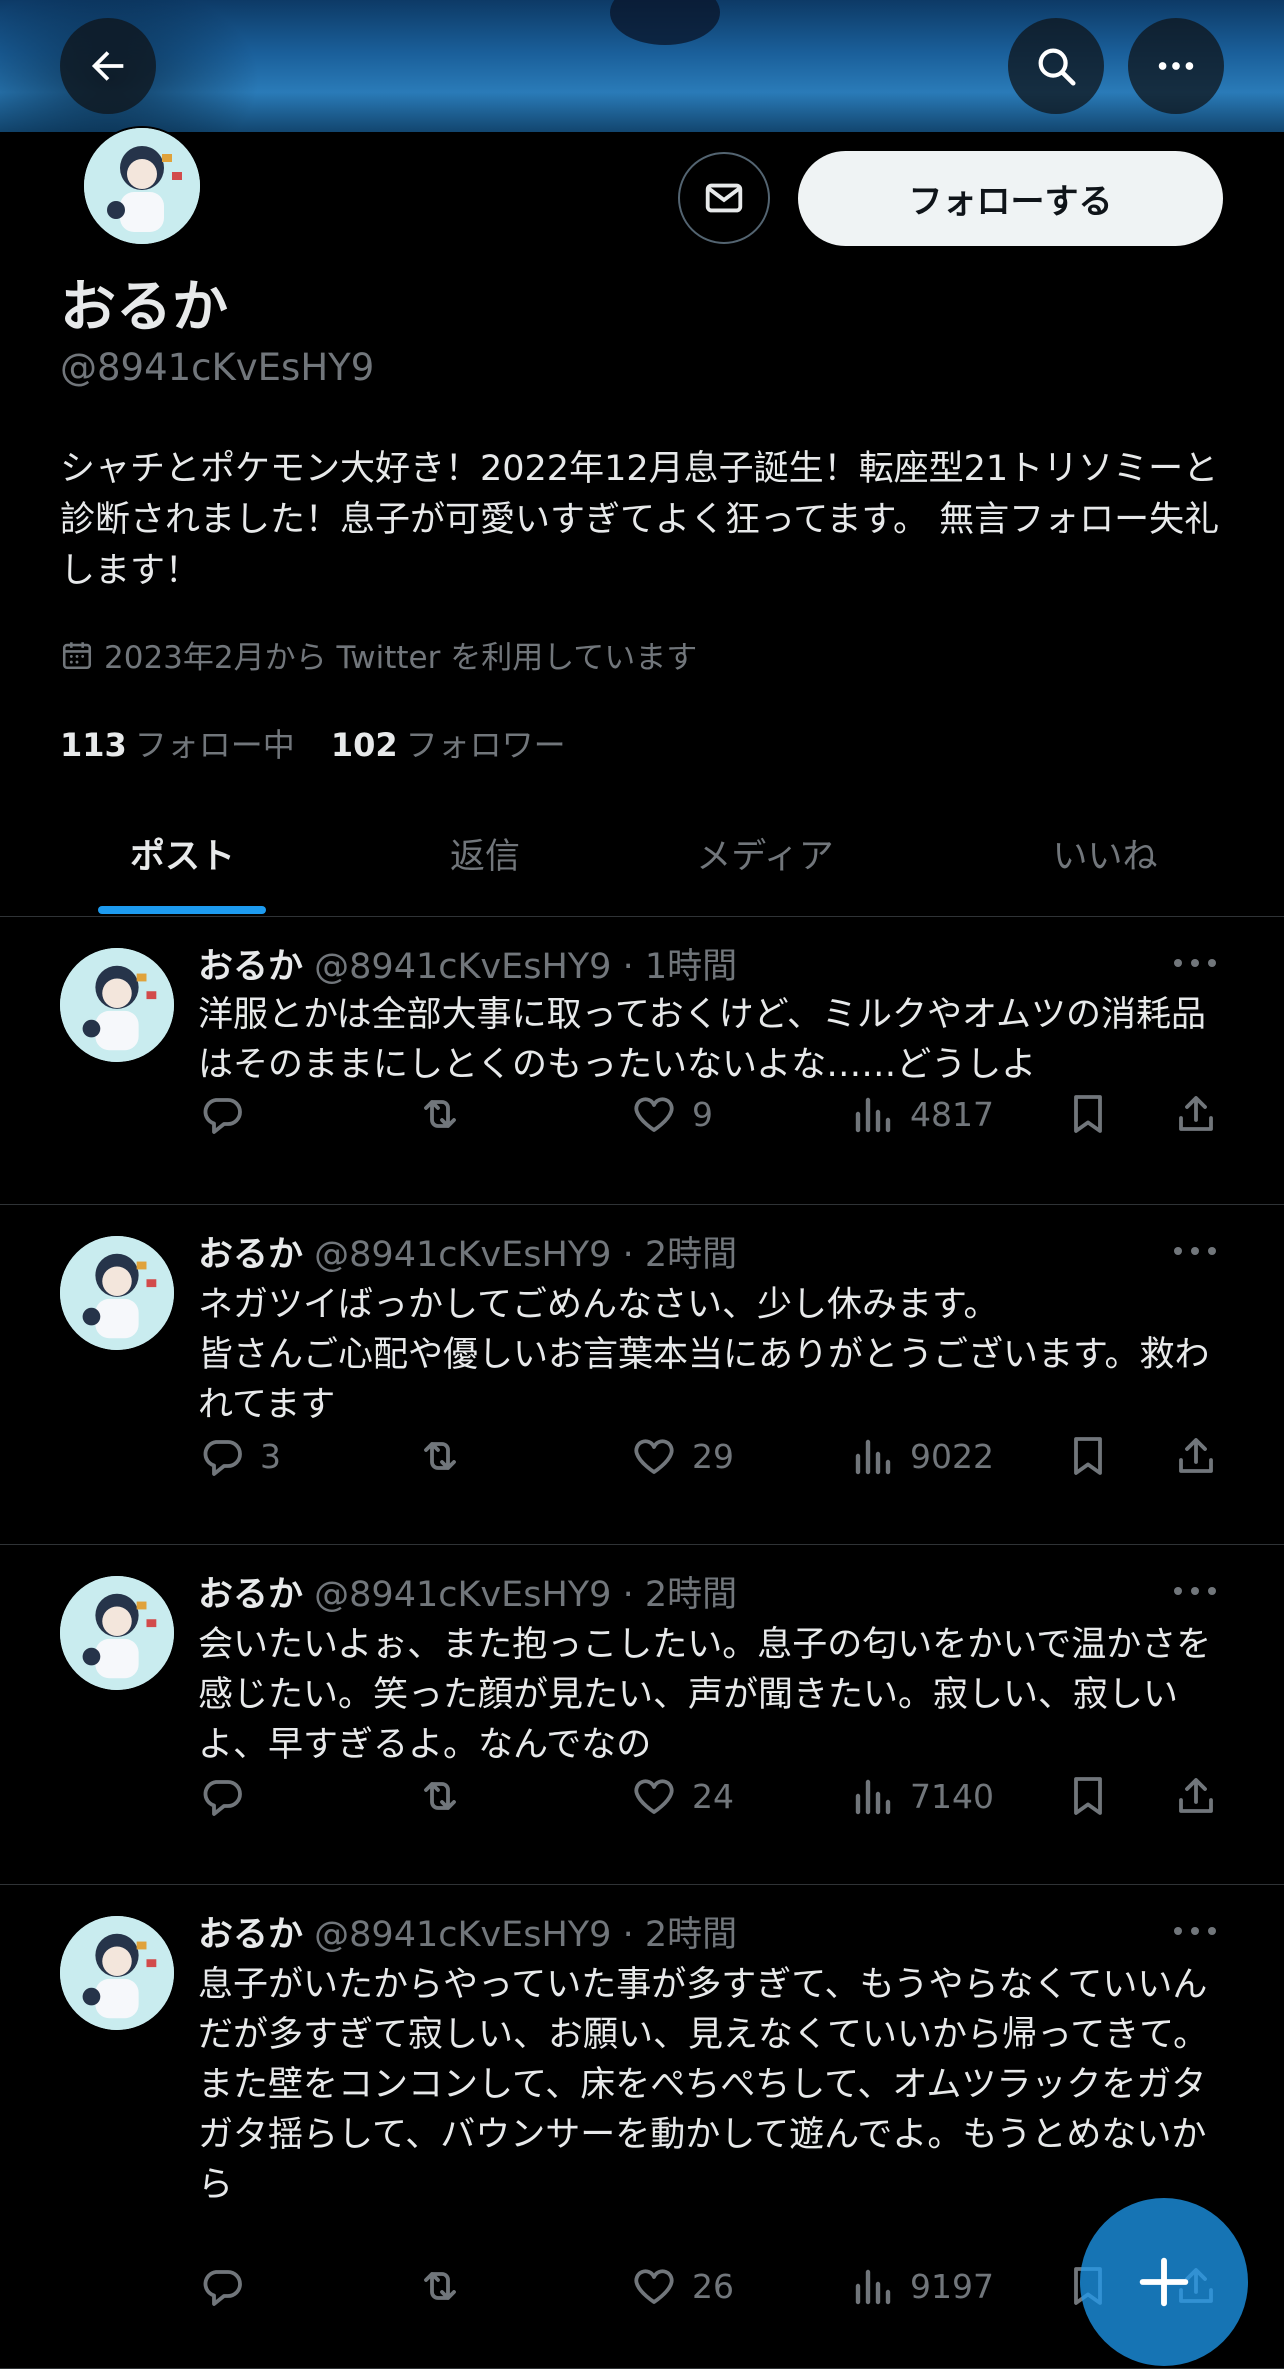 The width and height of the screenshot is (1284, 2369). Describe the element at coordinates (77, 655) in the screenshot. I see `calendar-icon` at that location.